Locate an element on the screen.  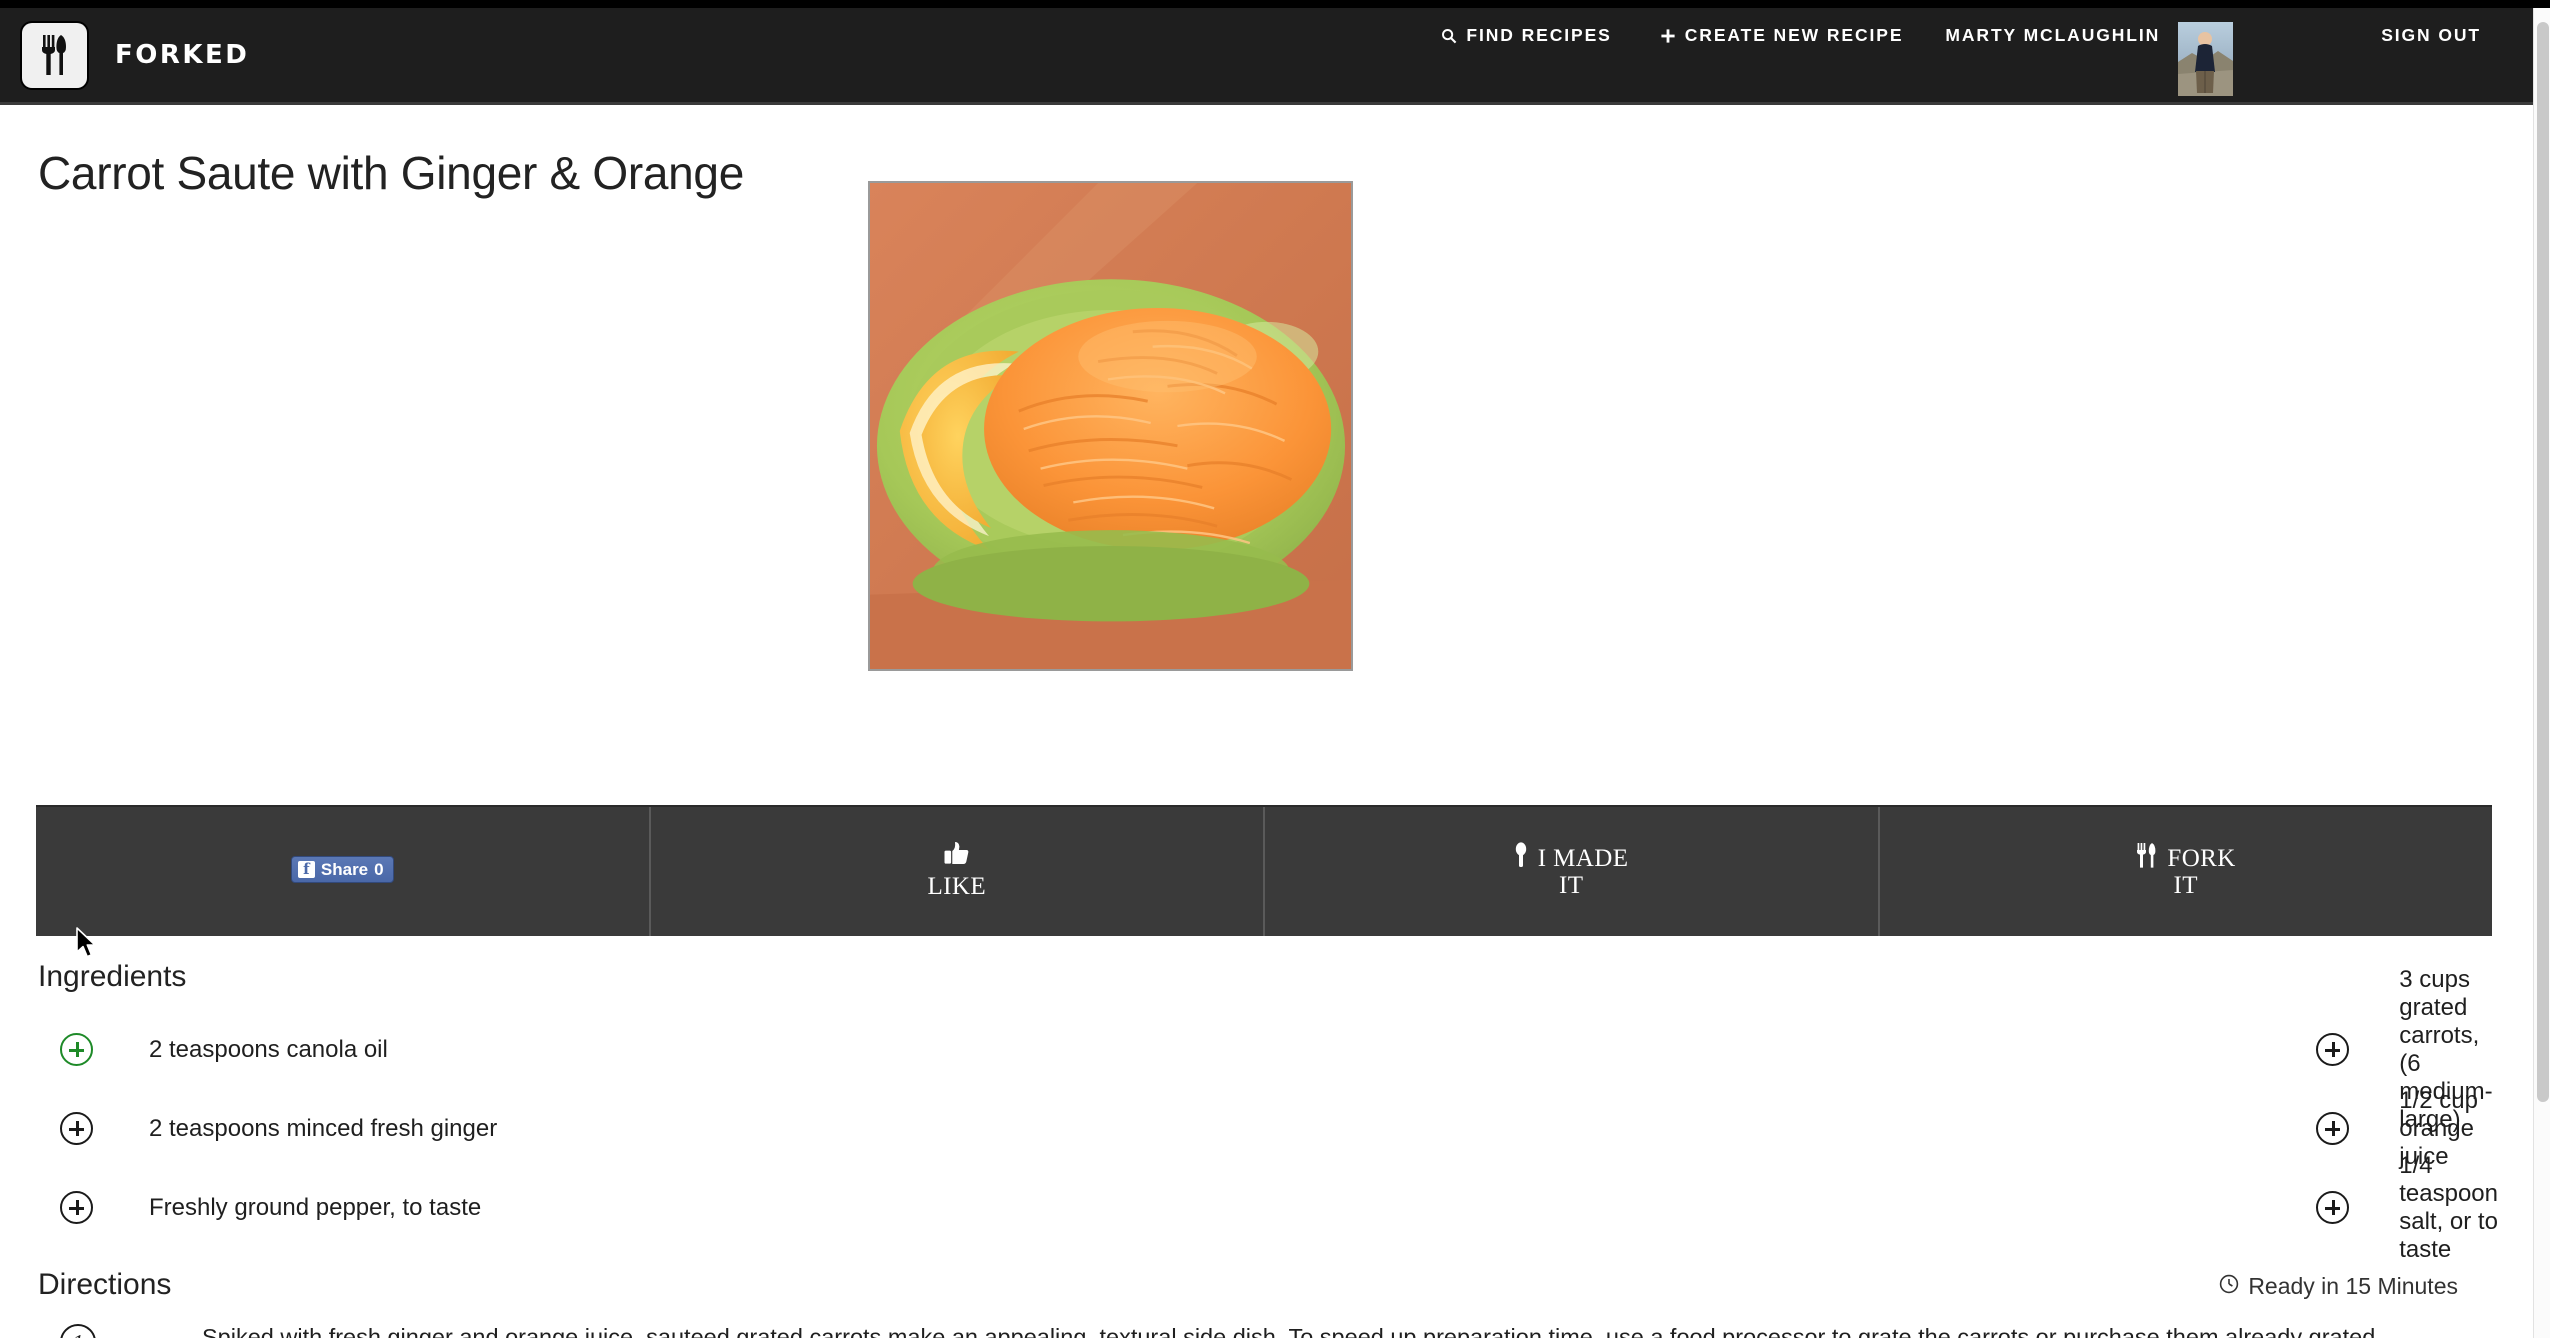
nav-user-name: MARTY MCLAUGHLIN is located at coordinates (2052, 35).